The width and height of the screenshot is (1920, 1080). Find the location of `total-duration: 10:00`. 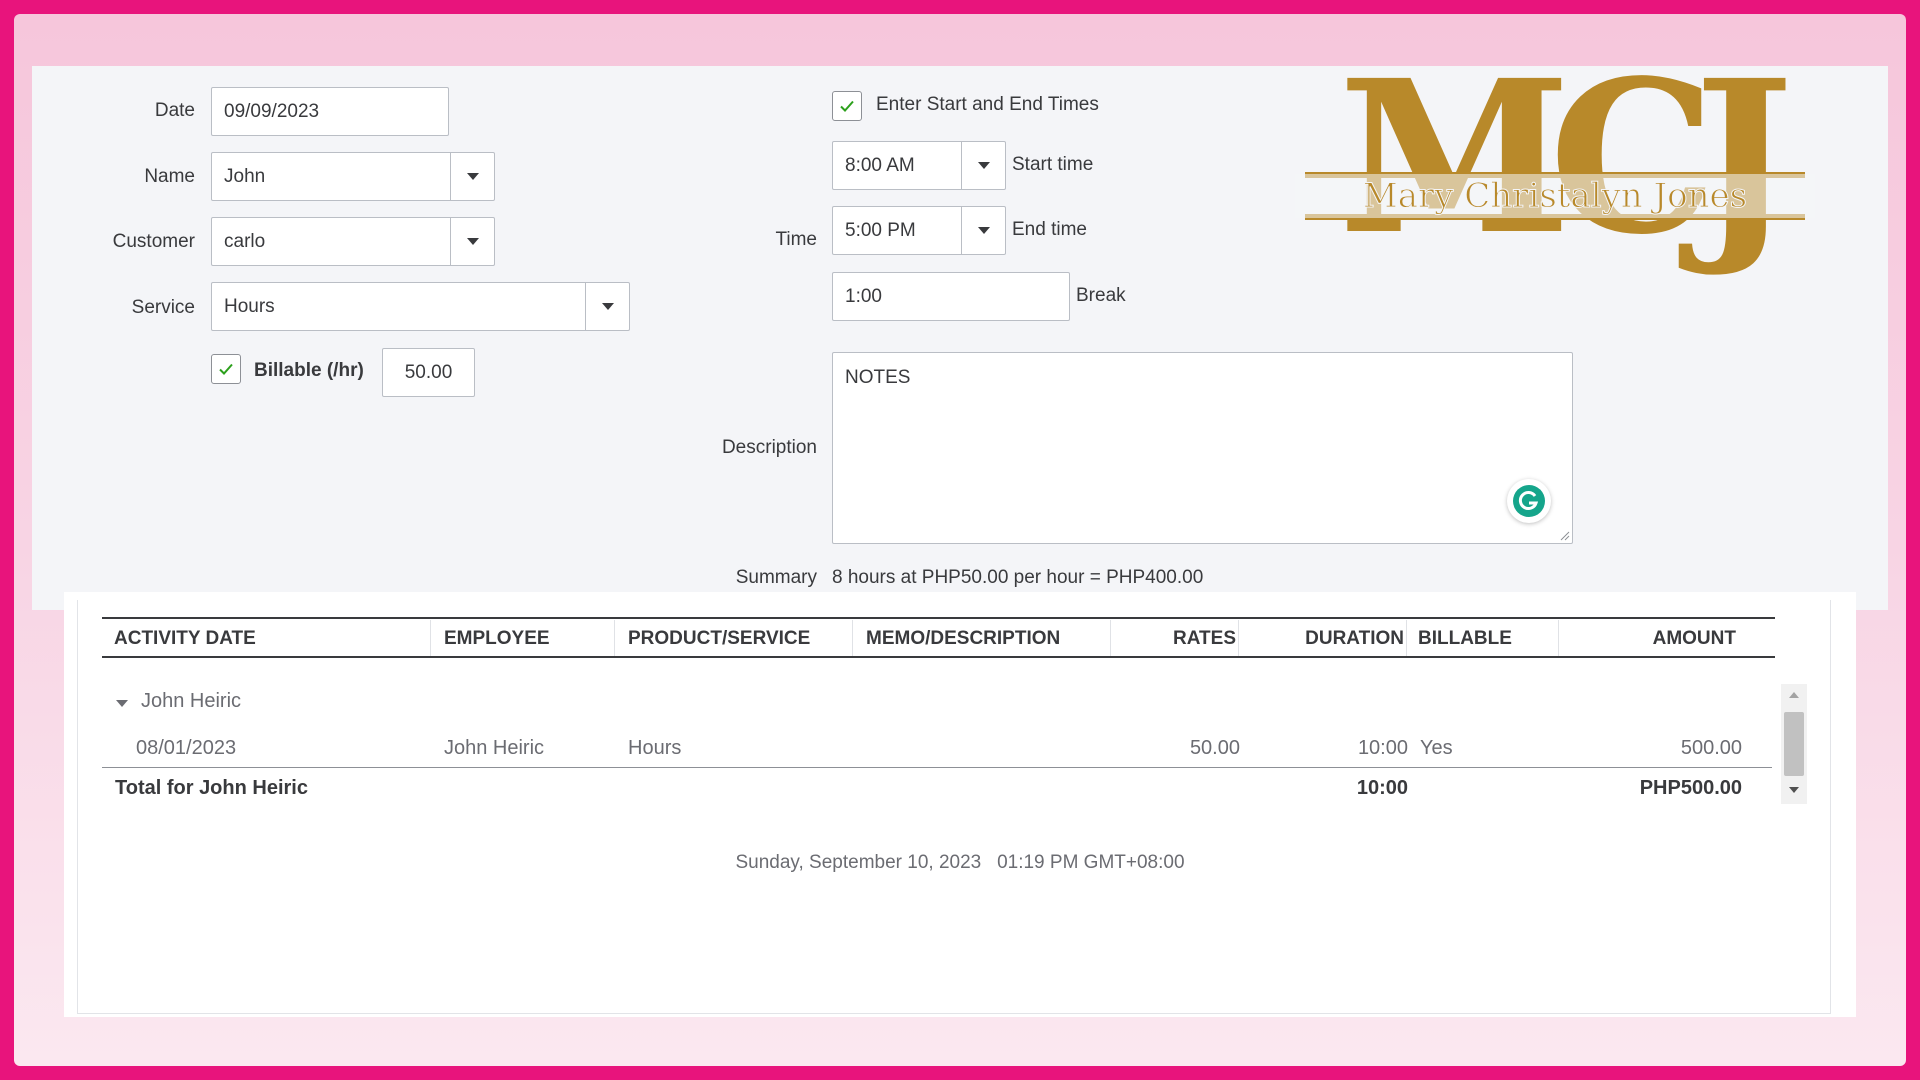

total-duration: 10:00 is located at coordinates (1382, 788).